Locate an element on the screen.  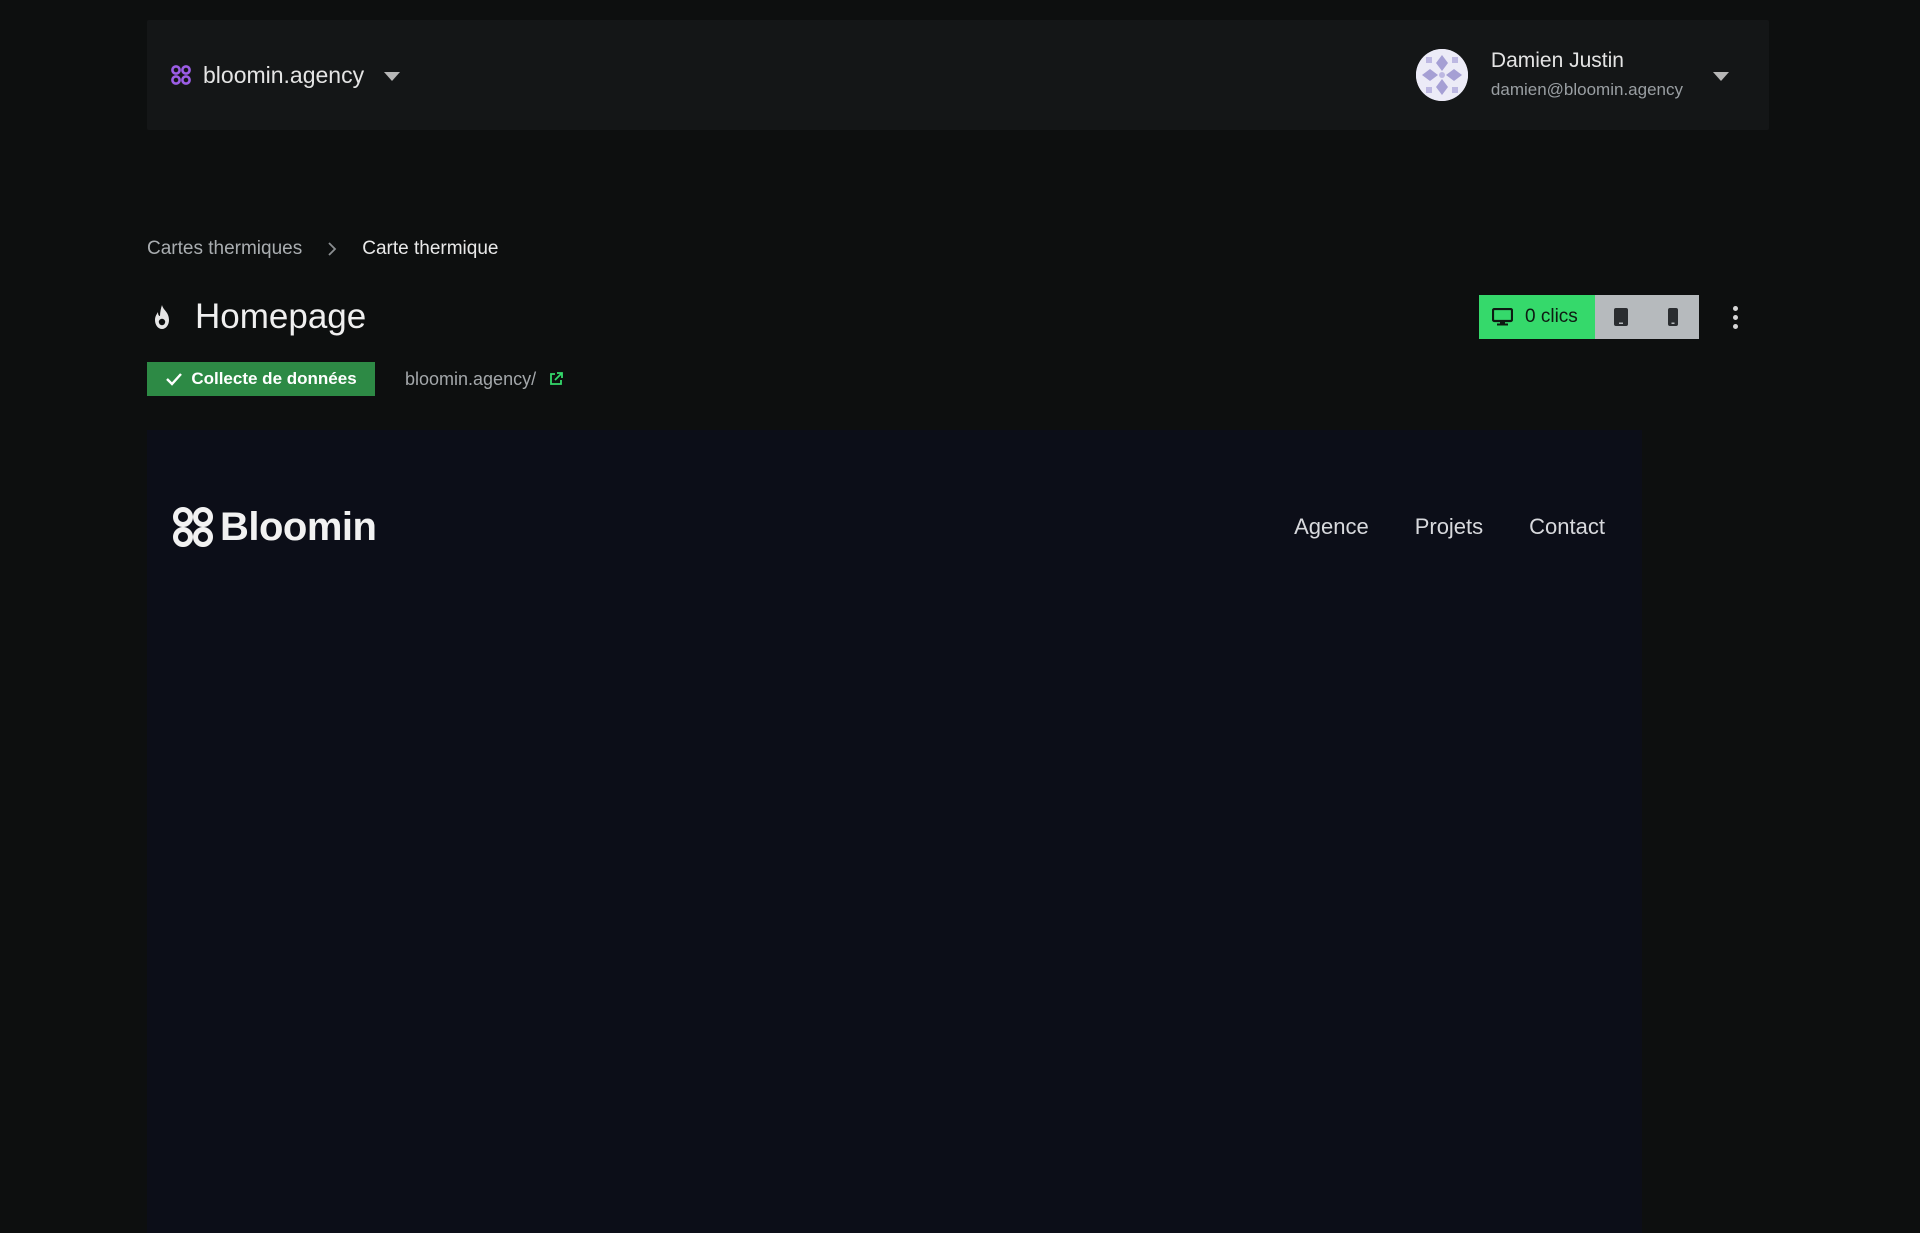
mobile-device-button is located at coordinates (1673, 317).